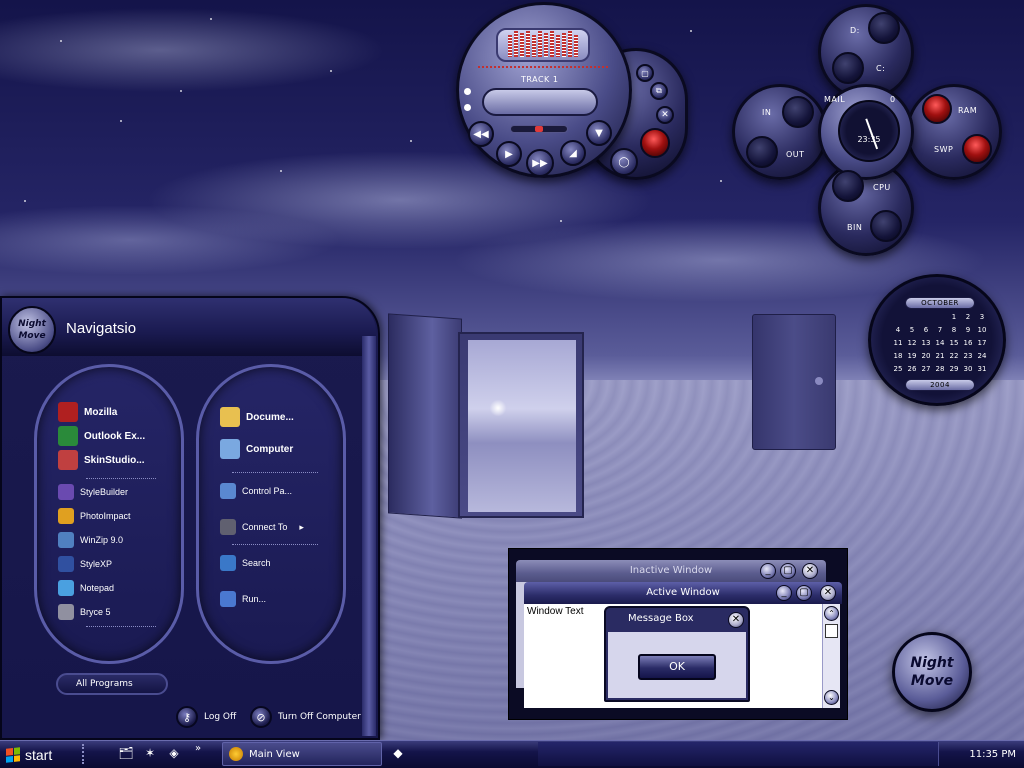 Image resolution: width=1024 pixels, height=768 pixels. I want to click on rewind-button: ◀◀, so click(481, 134).